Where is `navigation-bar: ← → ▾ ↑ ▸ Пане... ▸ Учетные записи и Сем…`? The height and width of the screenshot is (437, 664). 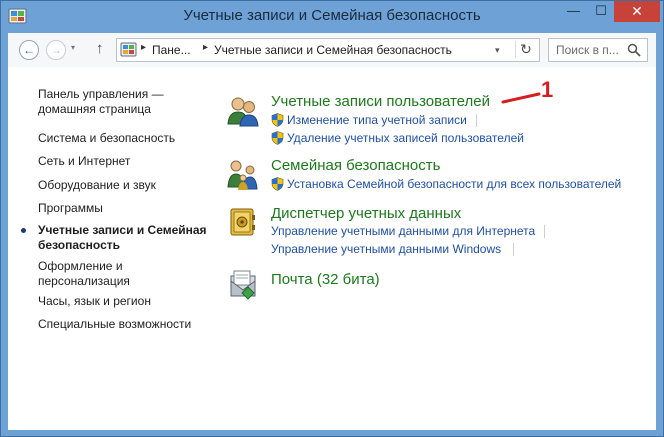 navigation-bar: ← → ▾ ↑ ▸ Пане... ▸ Учетные записи и Сем… is located at coordinates (332, 50).